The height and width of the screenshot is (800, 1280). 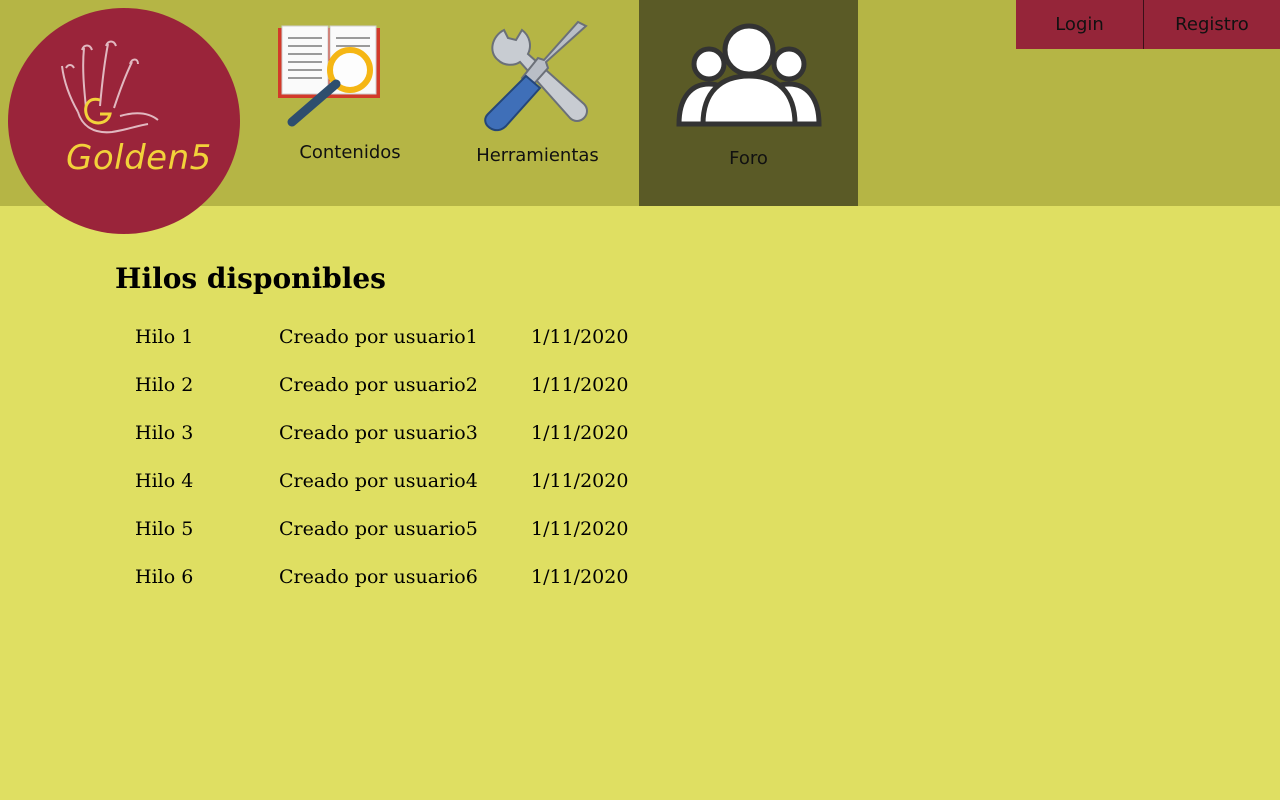 What do you see at coordinates (329, 76) in the screenshot?
I see `book-magnifier-icon` at bounding box center [329, 76].